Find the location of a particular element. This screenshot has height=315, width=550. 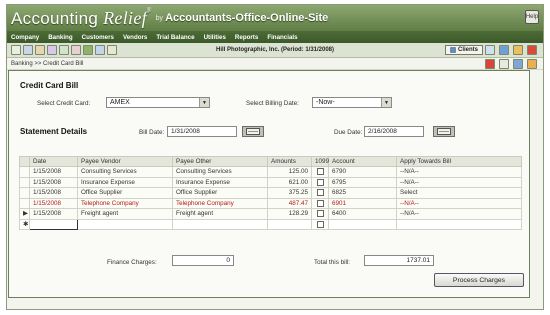

cell-account: 6795 is located at coordinates (362, 182).